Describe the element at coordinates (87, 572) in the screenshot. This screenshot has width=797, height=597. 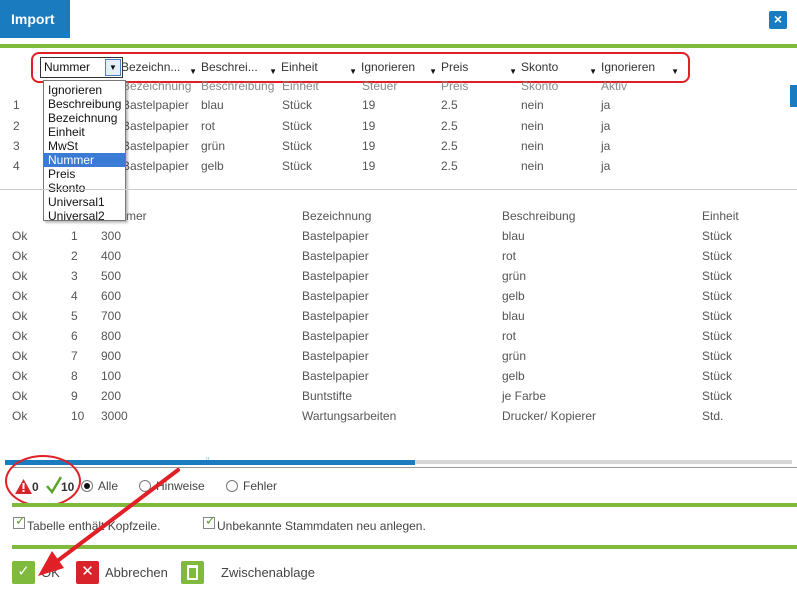
I see `cancel-x-icon: ✕` at that location.